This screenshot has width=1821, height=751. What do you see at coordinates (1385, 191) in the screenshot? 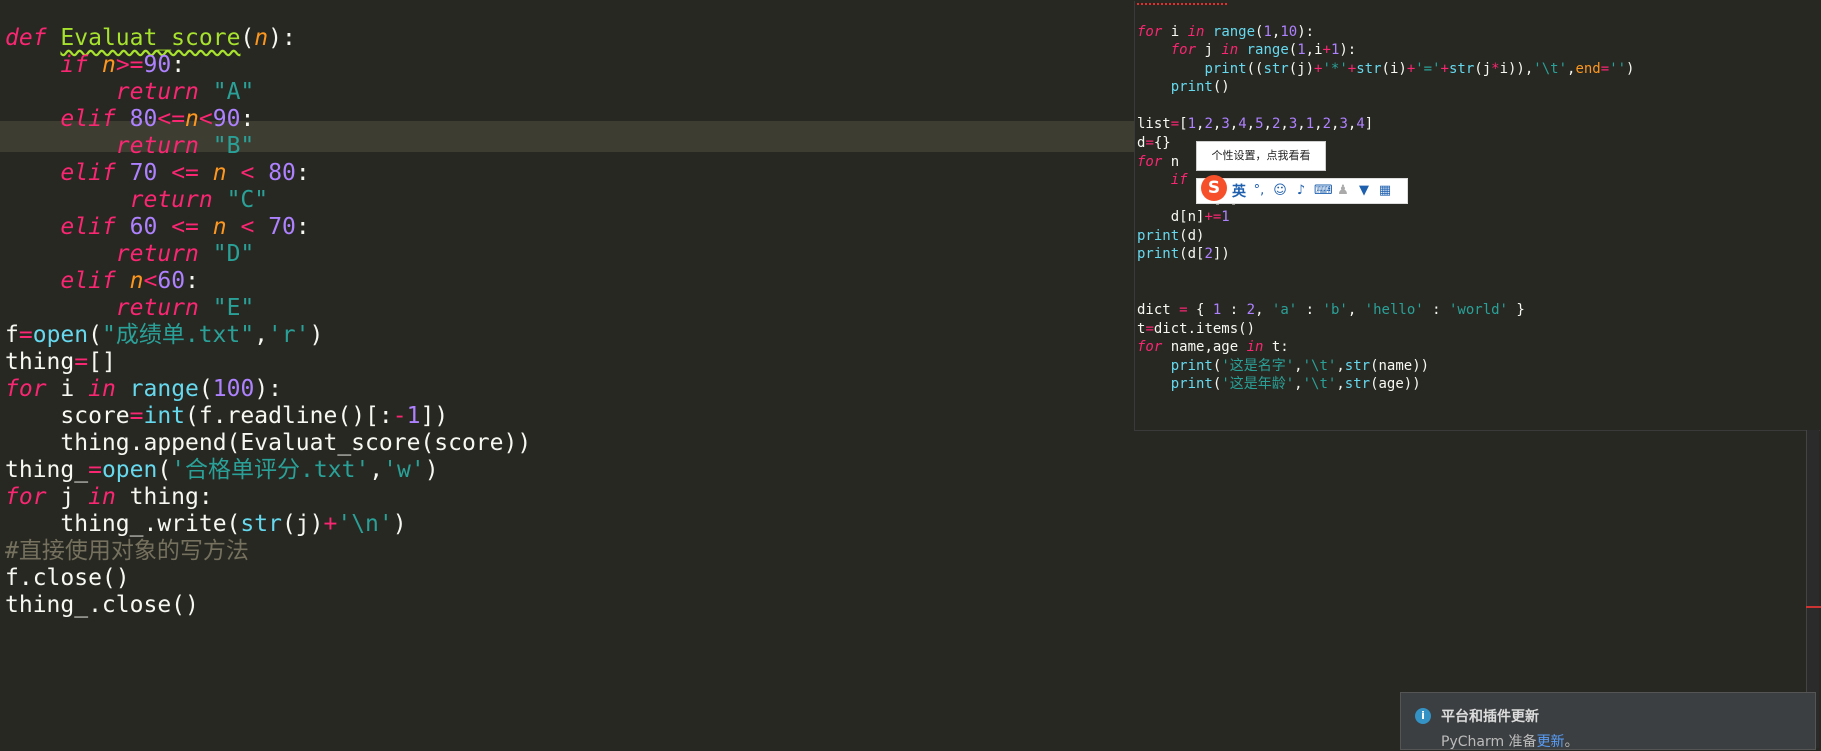
I see `toolbox-icon: ▦` at bounding box center [1385, 191].